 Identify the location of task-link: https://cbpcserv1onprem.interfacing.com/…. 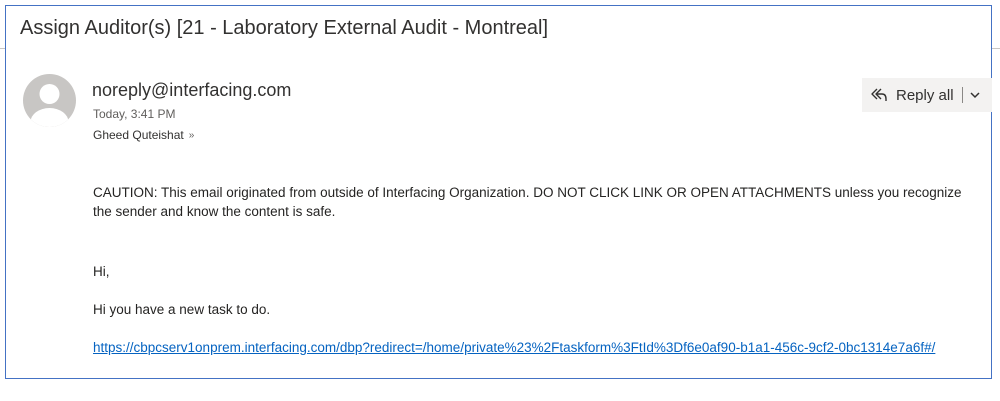
(533, 347).